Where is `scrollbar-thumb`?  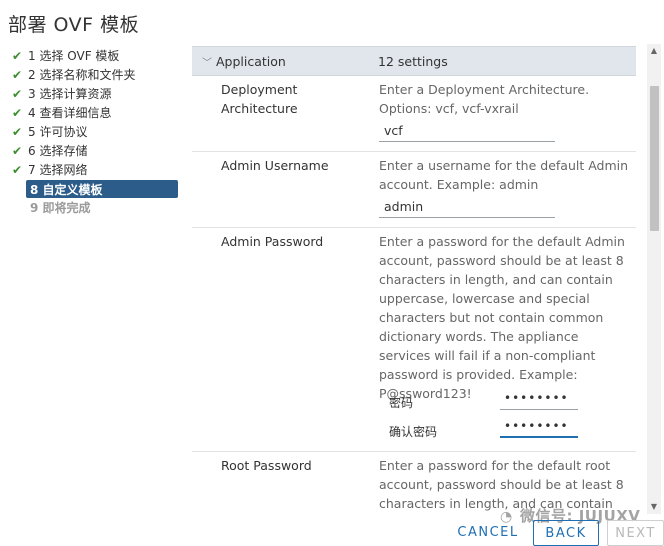 scrollbar-thumb is located at coordinates (654, 158).